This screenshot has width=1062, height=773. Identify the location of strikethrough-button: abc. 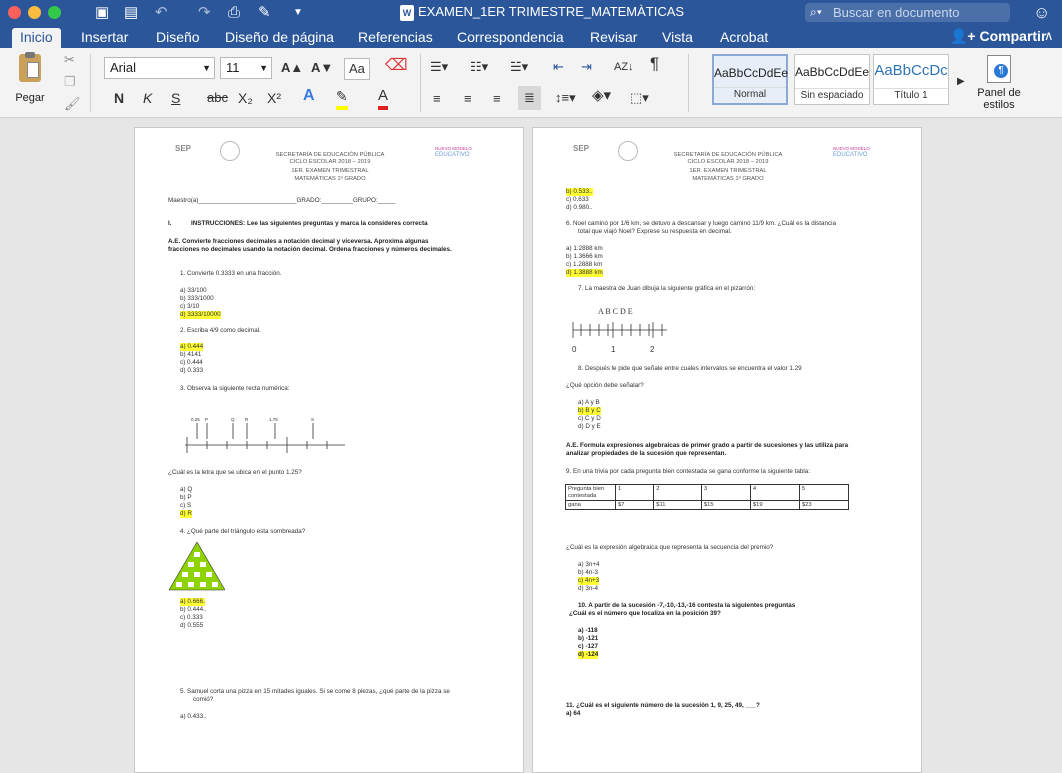
(217, 98).